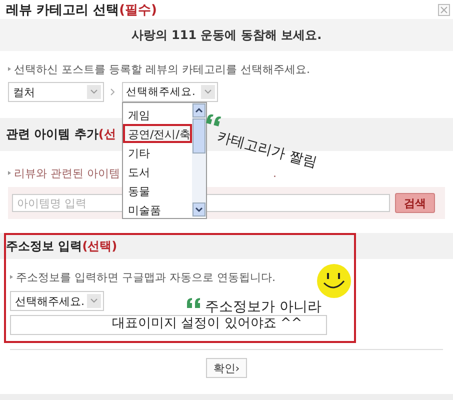 Image resolution: width=453 pixels, height=400 pixels. I want to click on hint-text: ., so click(274, 173).